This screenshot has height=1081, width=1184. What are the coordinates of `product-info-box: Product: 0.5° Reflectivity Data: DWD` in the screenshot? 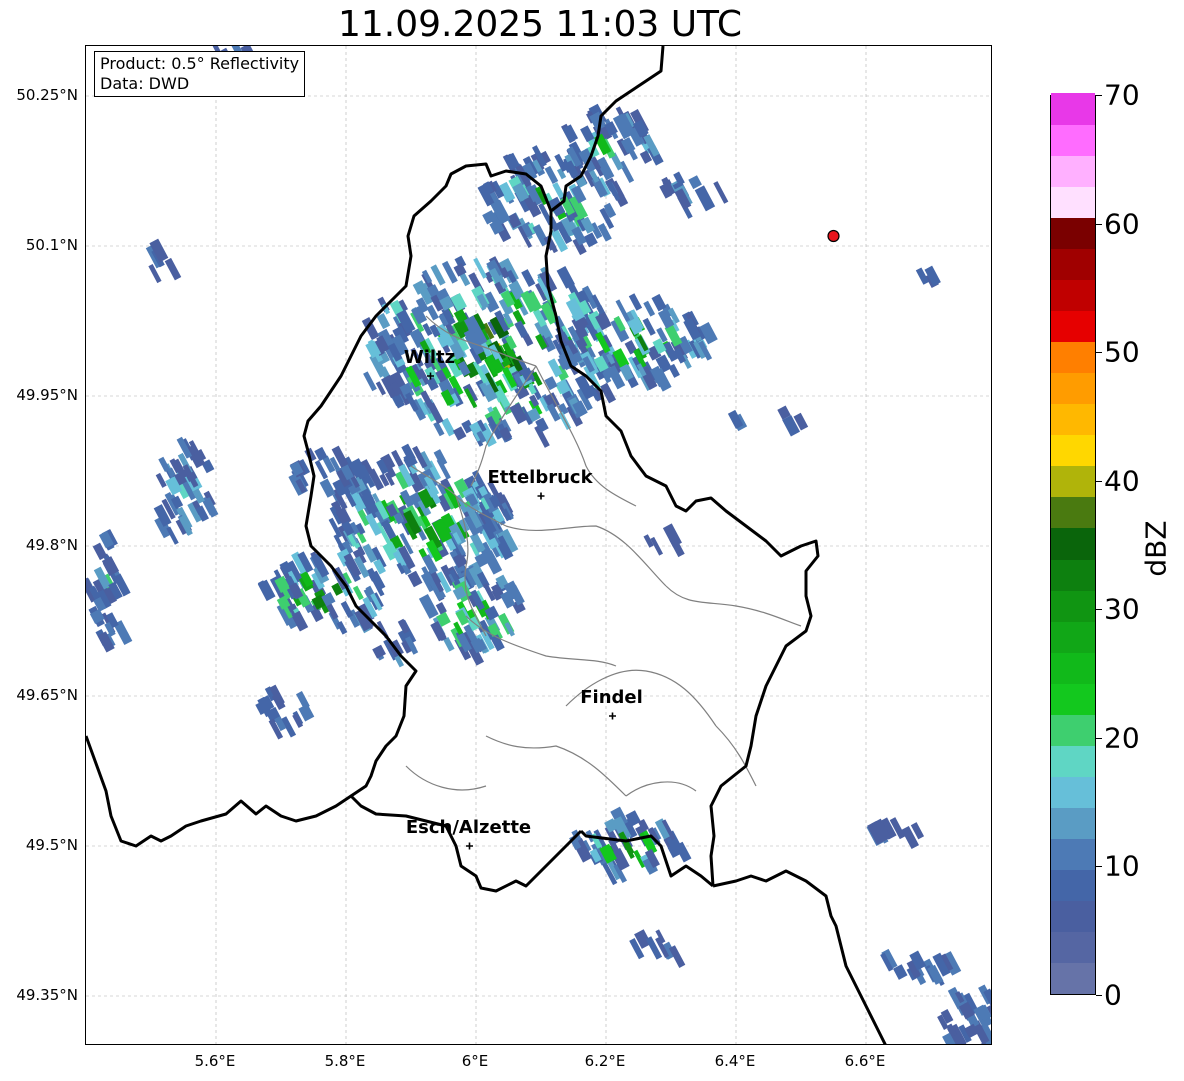 It's located at (200, 74).